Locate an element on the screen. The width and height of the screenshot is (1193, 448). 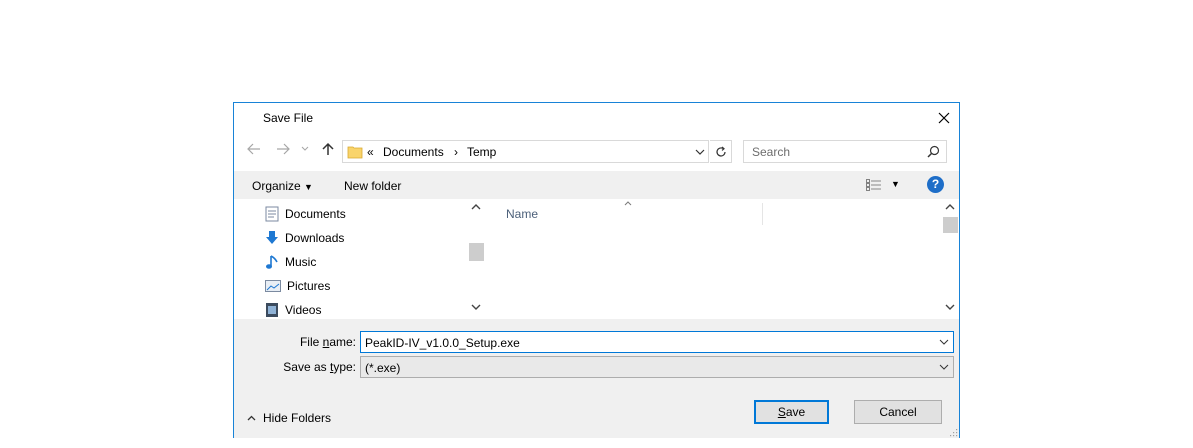
command-toolbar: Organize ▼ New folder ▼ ? is located at coordinates (596, 185).